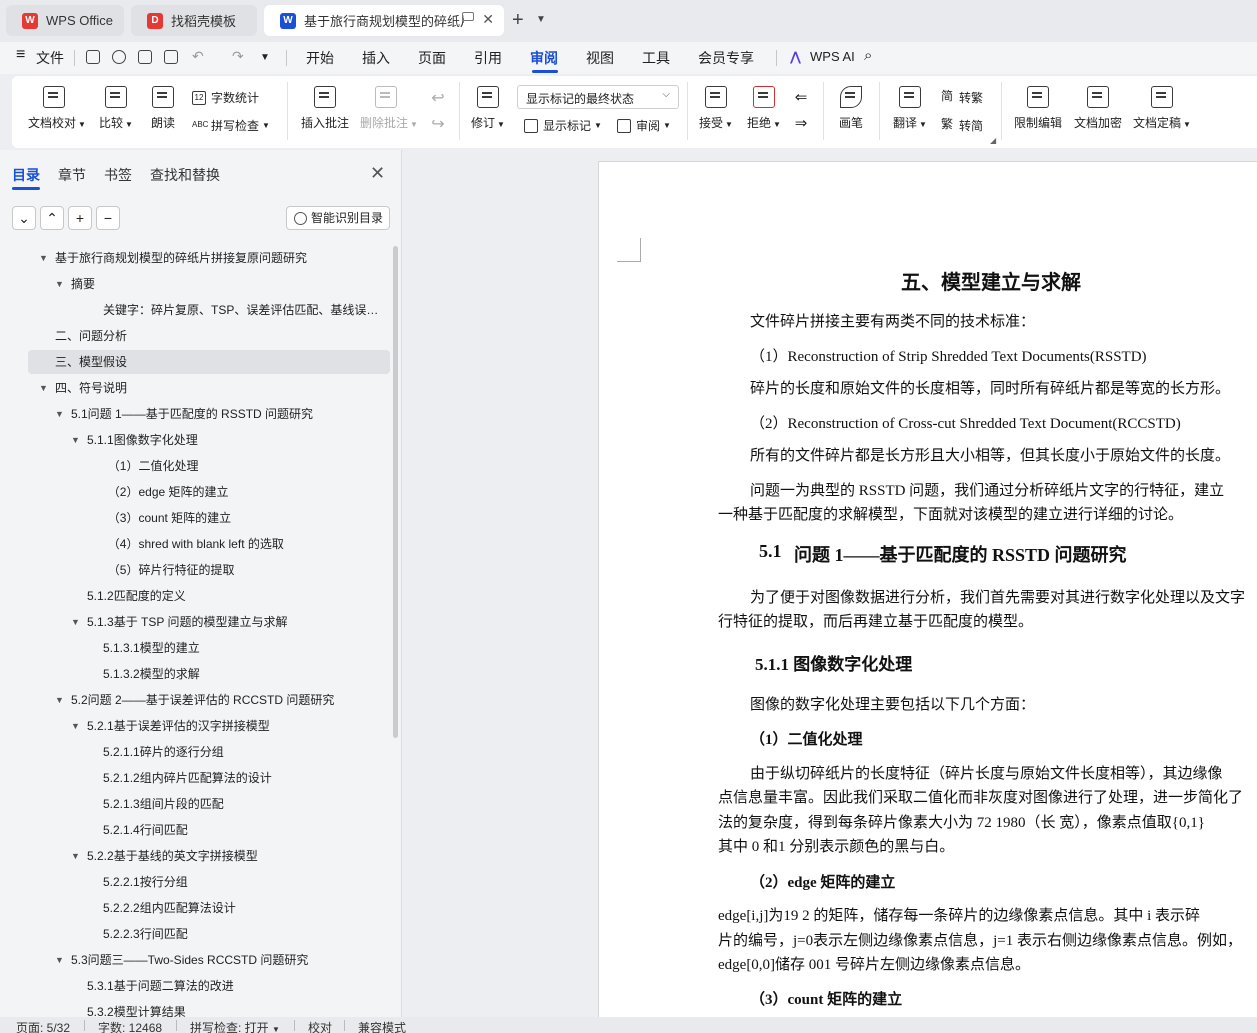  What do you see at coordinates (438, 98) in the screenshot?
I see `previous-comment-icon: ↩` at bounding box center [438, 98].